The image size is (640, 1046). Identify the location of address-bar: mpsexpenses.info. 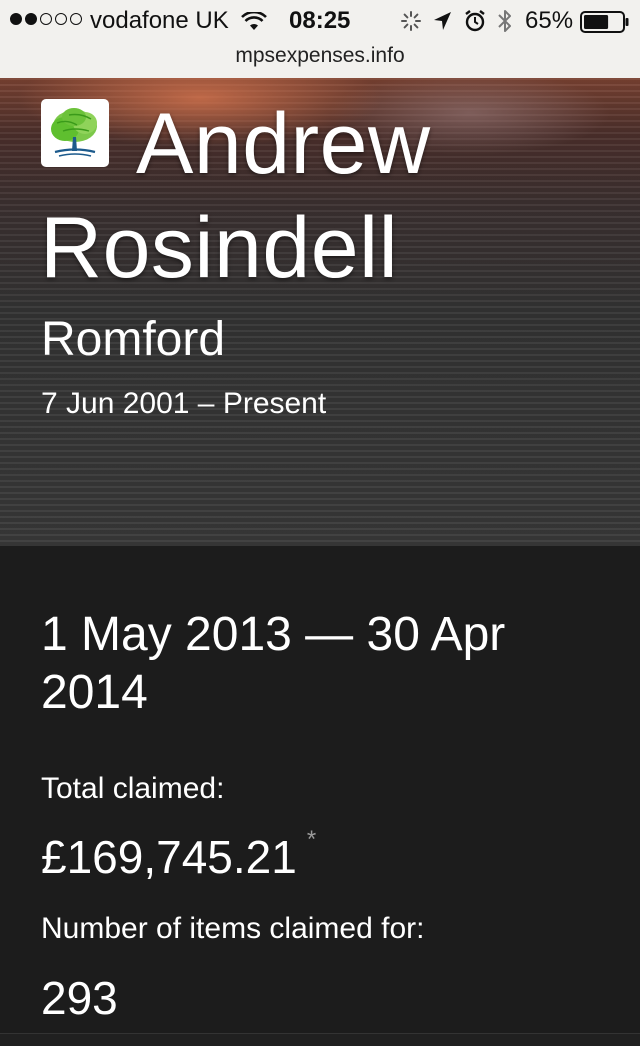
(320, 60).